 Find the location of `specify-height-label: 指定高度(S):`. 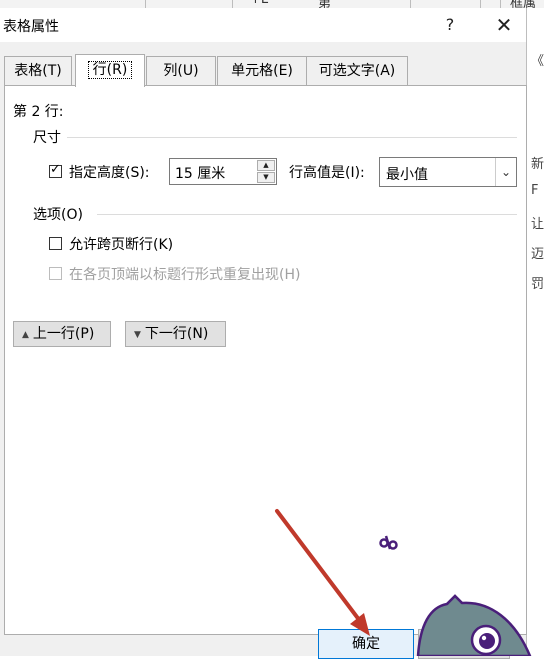

specify-height-label: 指定高度(S): is located at coordinates (109, 173).